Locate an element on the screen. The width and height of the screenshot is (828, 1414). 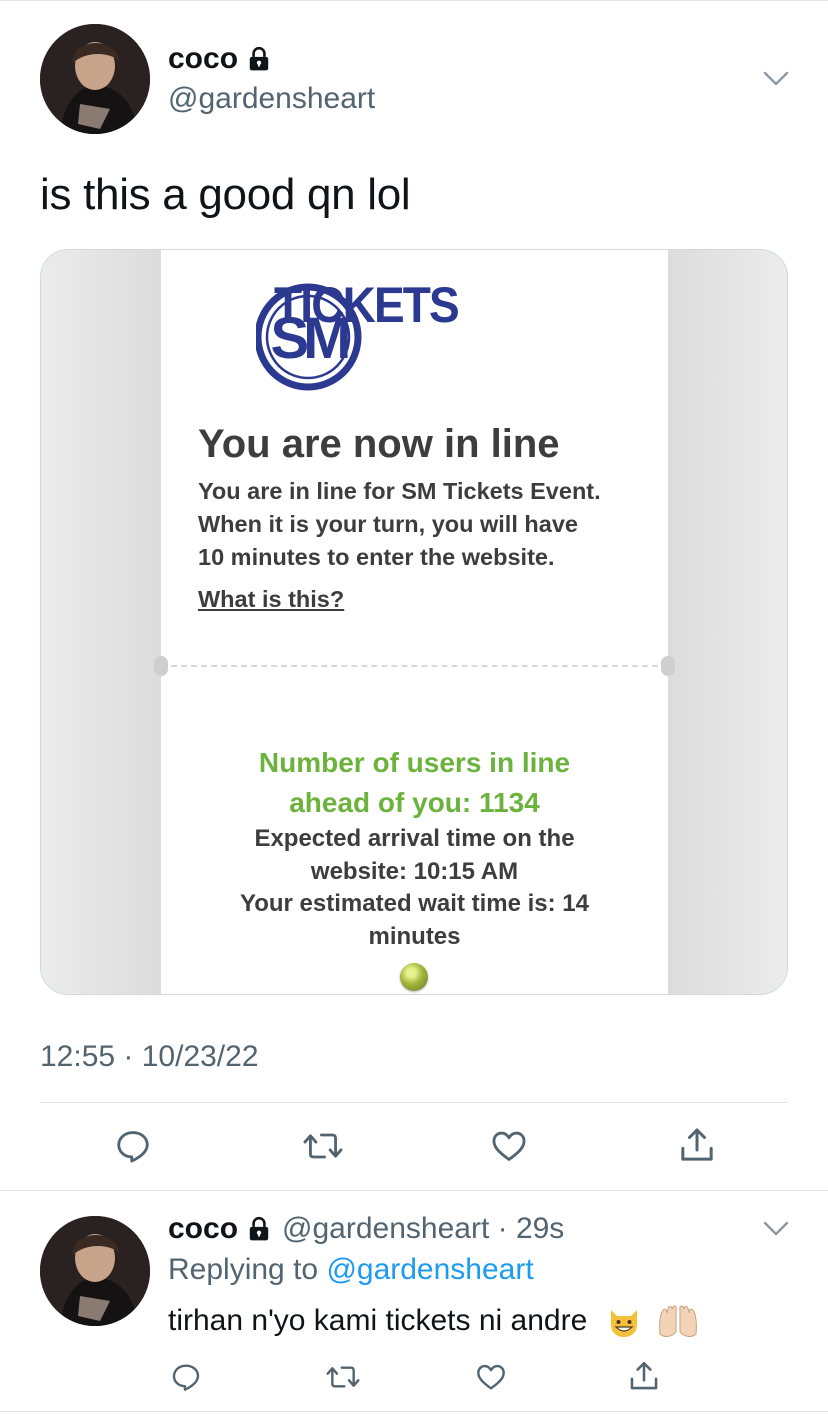
reply-retweet-button is located at coordinates (343, 1377).